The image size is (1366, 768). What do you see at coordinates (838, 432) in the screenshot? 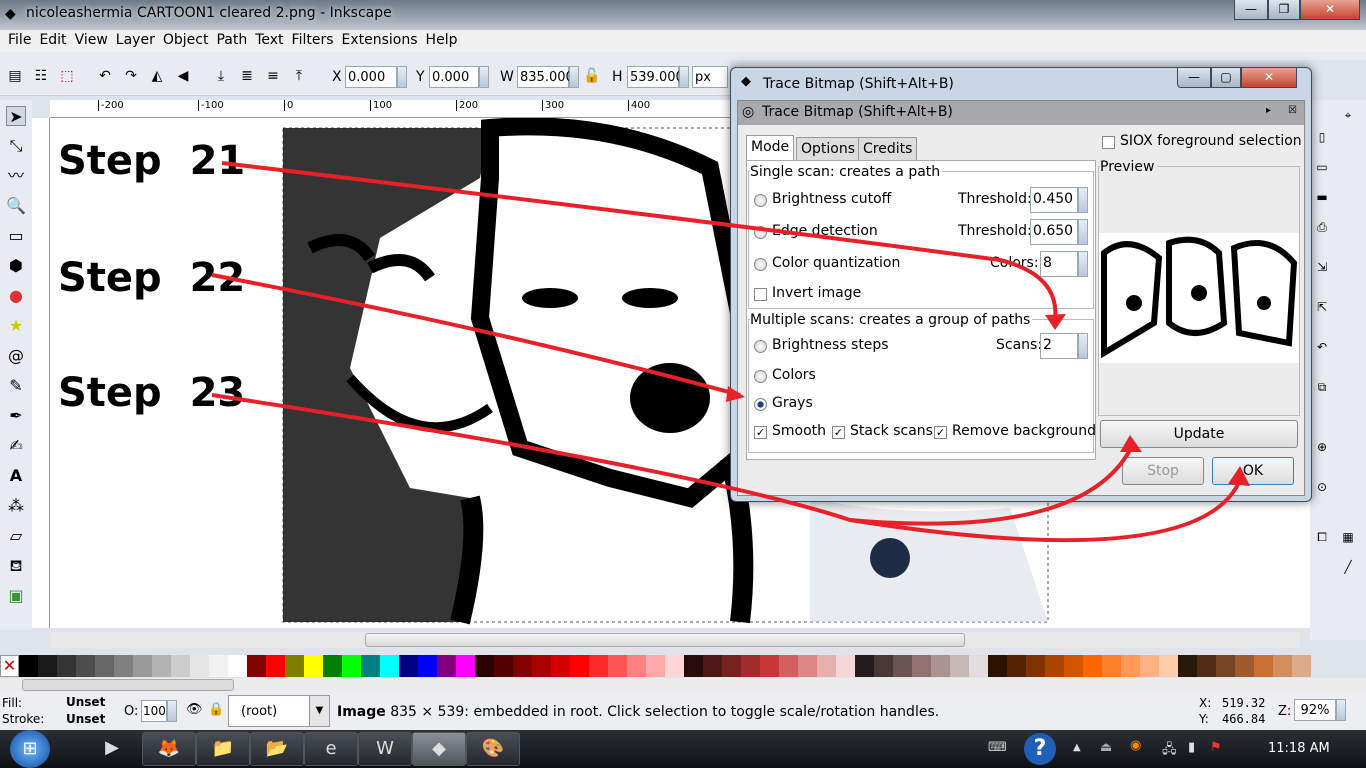
I see `stack-scans-checkbox: ✓` at bounding box center [838, 432].